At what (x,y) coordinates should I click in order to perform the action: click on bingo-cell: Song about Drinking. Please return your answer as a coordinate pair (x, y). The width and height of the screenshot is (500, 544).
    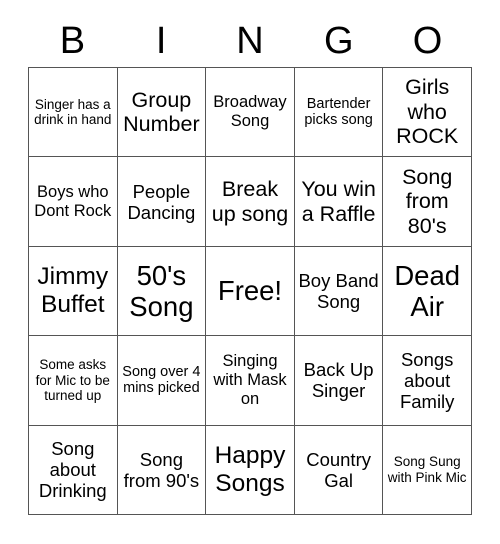
    Looking at the image, I should click on (73, 470).